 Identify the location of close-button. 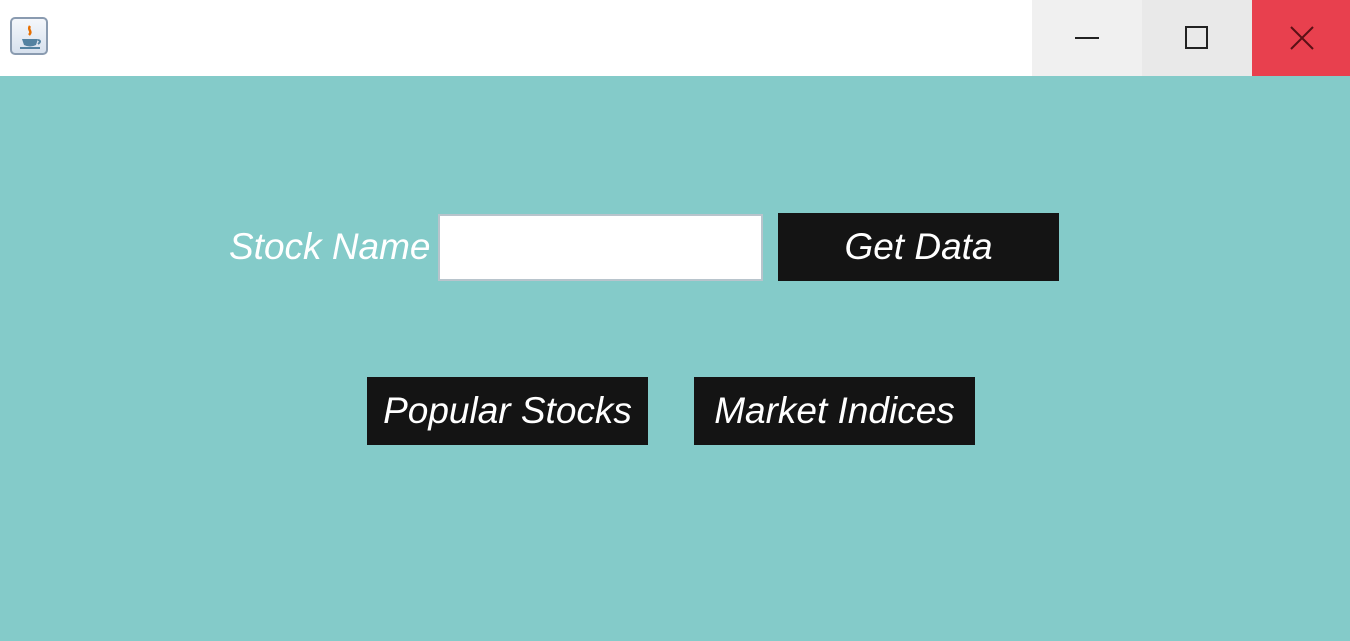
(1301, 38).